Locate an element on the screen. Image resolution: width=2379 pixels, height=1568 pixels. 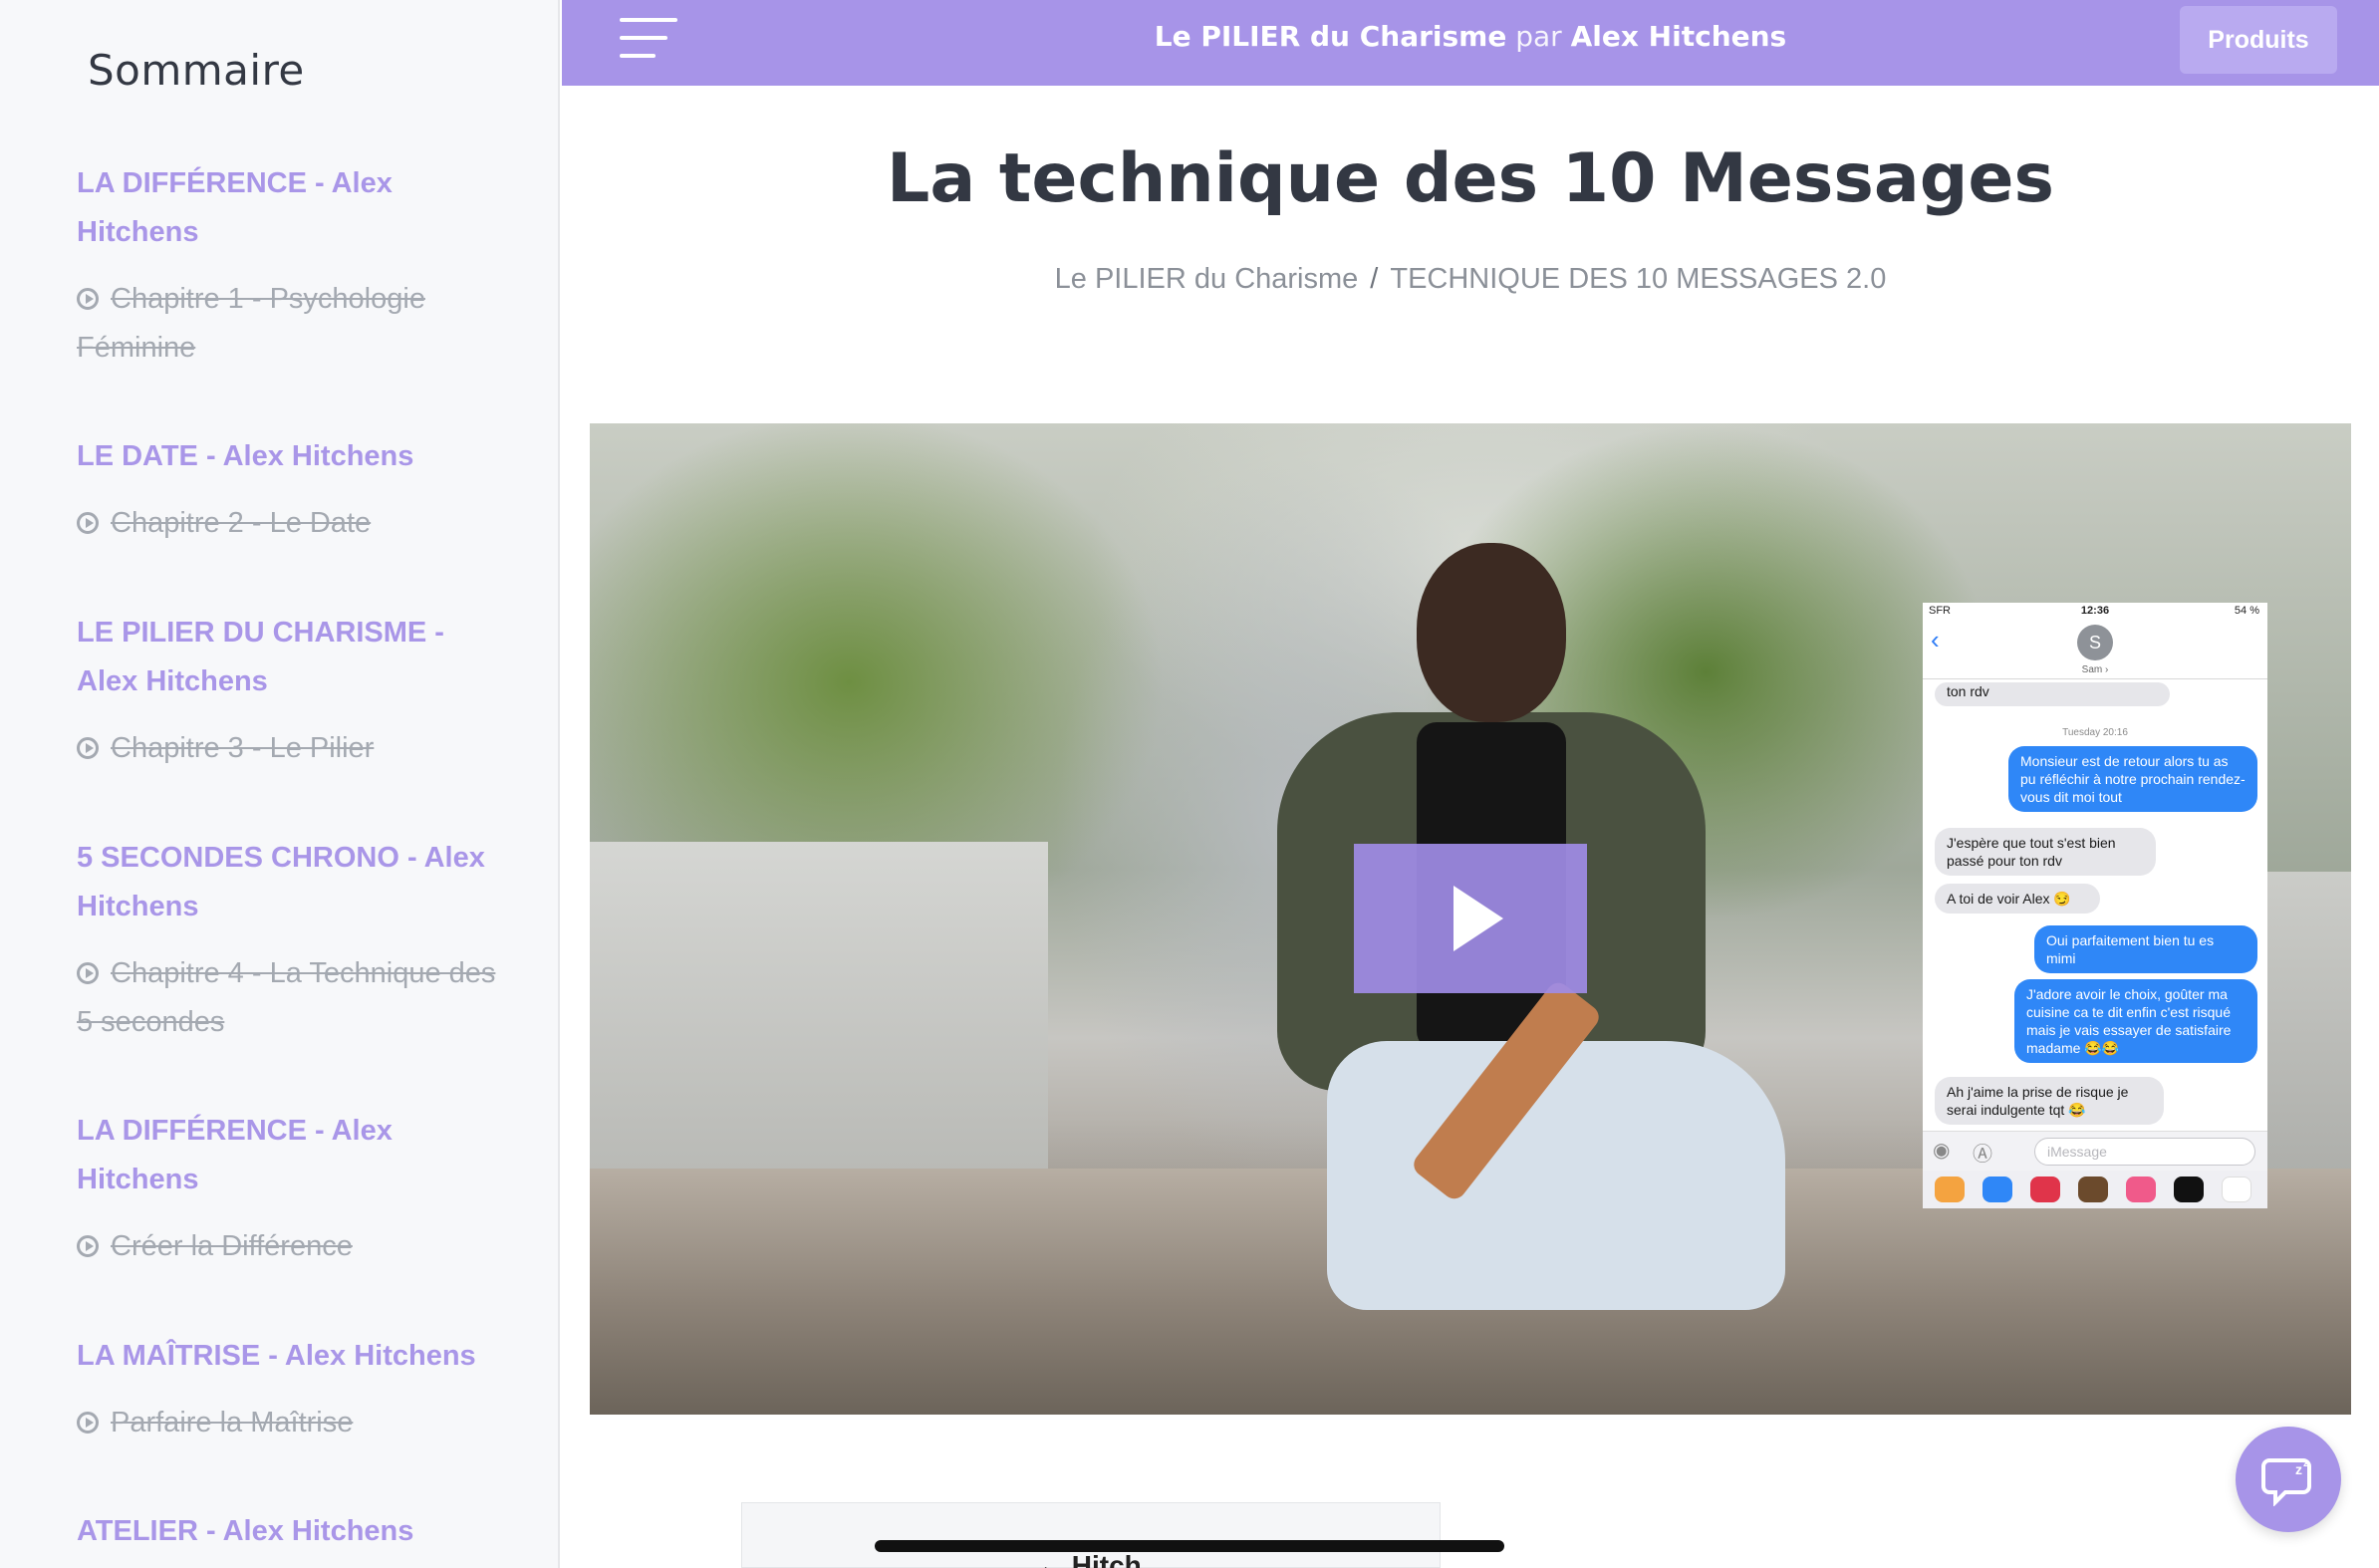
memoji-icon is located at coordinates (2093, 1189).